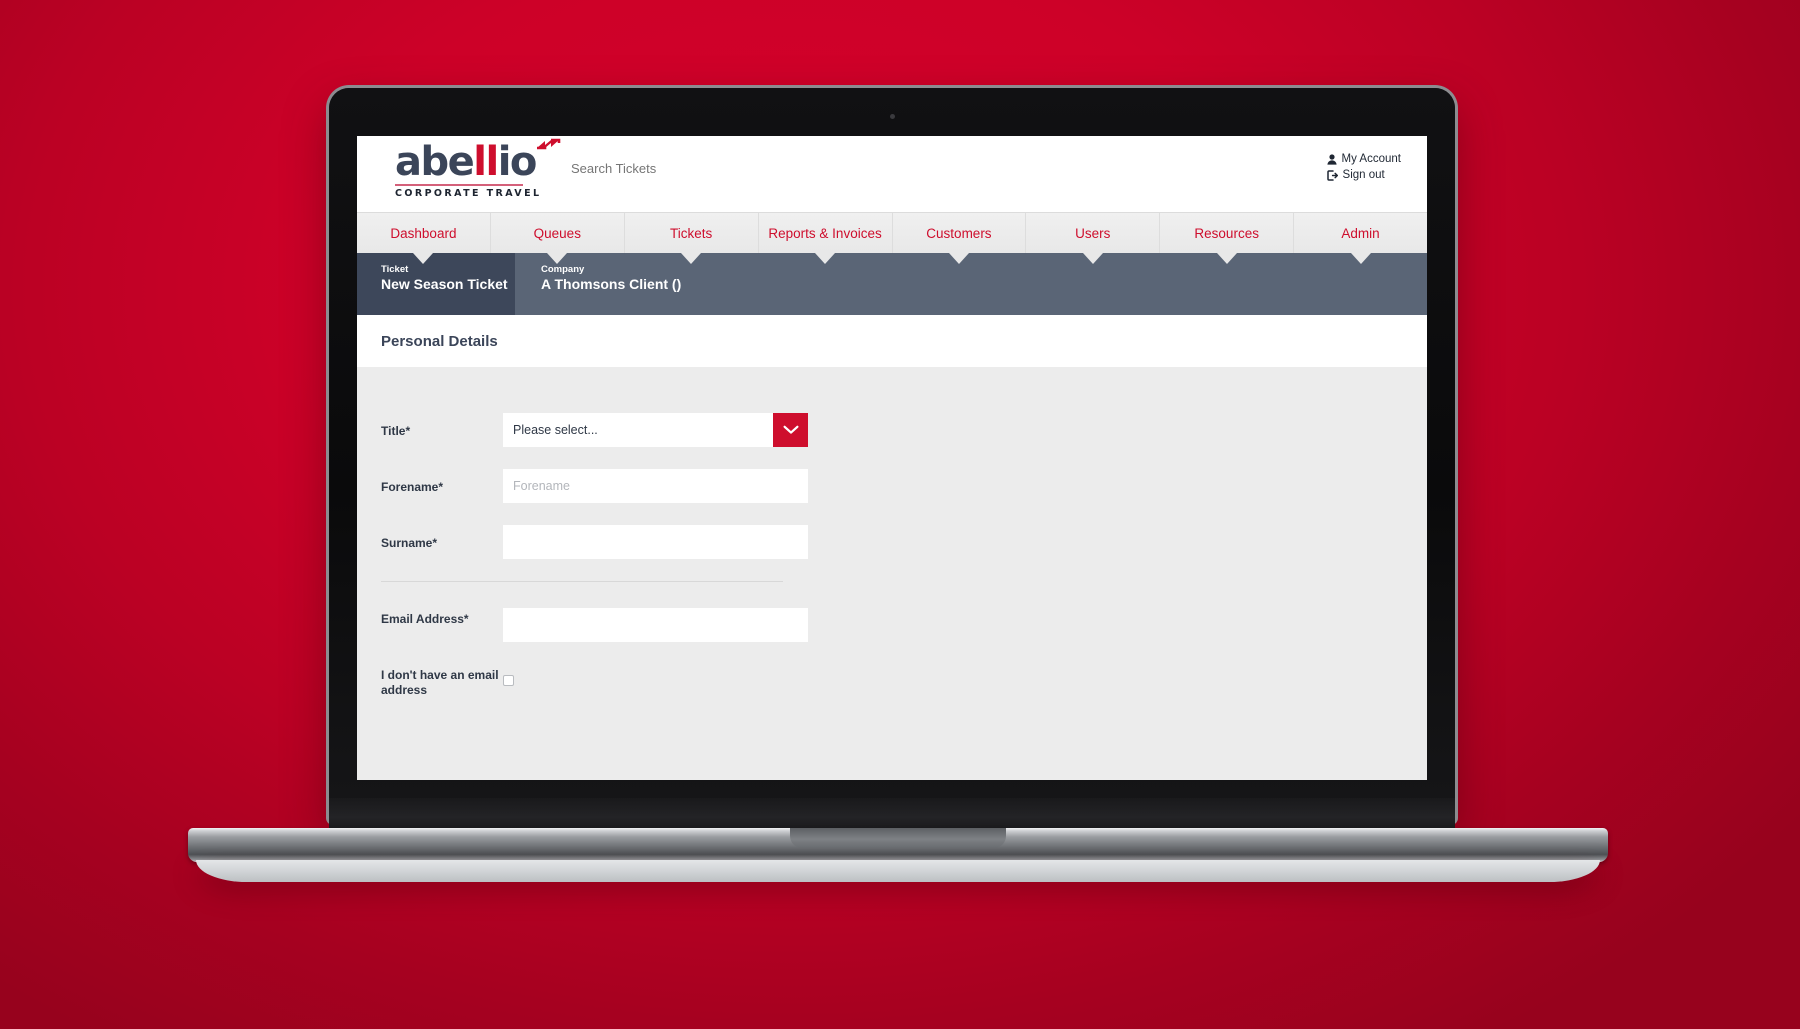 This screenshot has width=1800, height=1029. I want to click on form-row-forename: Forename*, so click(892, 486).